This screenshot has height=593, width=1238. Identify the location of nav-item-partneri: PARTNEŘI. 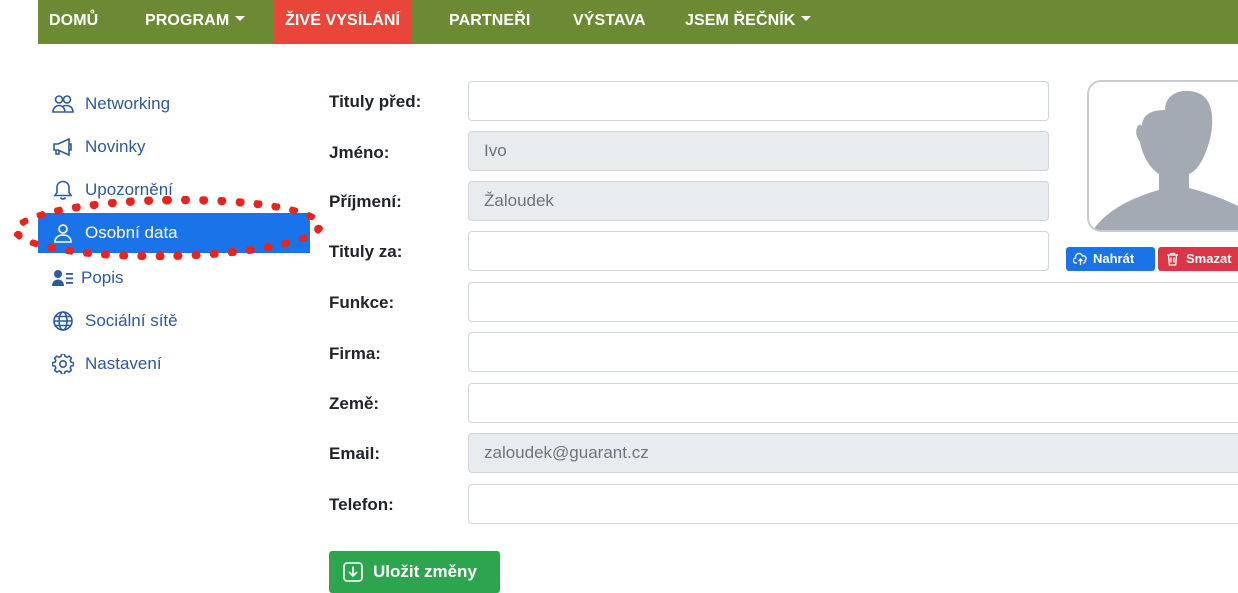
(489, 22).